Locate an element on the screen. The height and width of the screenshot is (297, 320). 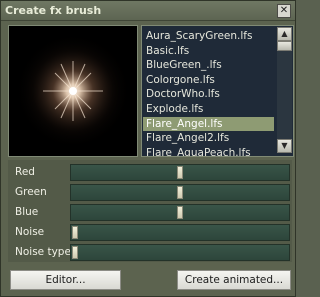
green-slider-track is located at coordinates (180, 192).